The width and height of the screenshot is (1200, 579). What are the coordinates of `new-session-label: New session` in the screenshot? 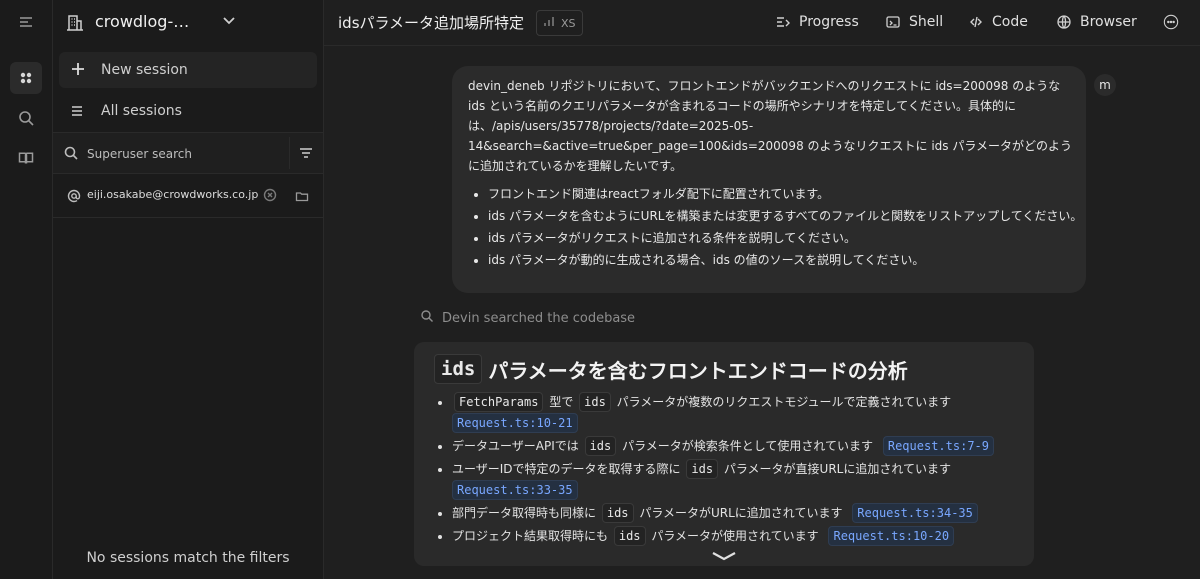 It's located at (144, 70).